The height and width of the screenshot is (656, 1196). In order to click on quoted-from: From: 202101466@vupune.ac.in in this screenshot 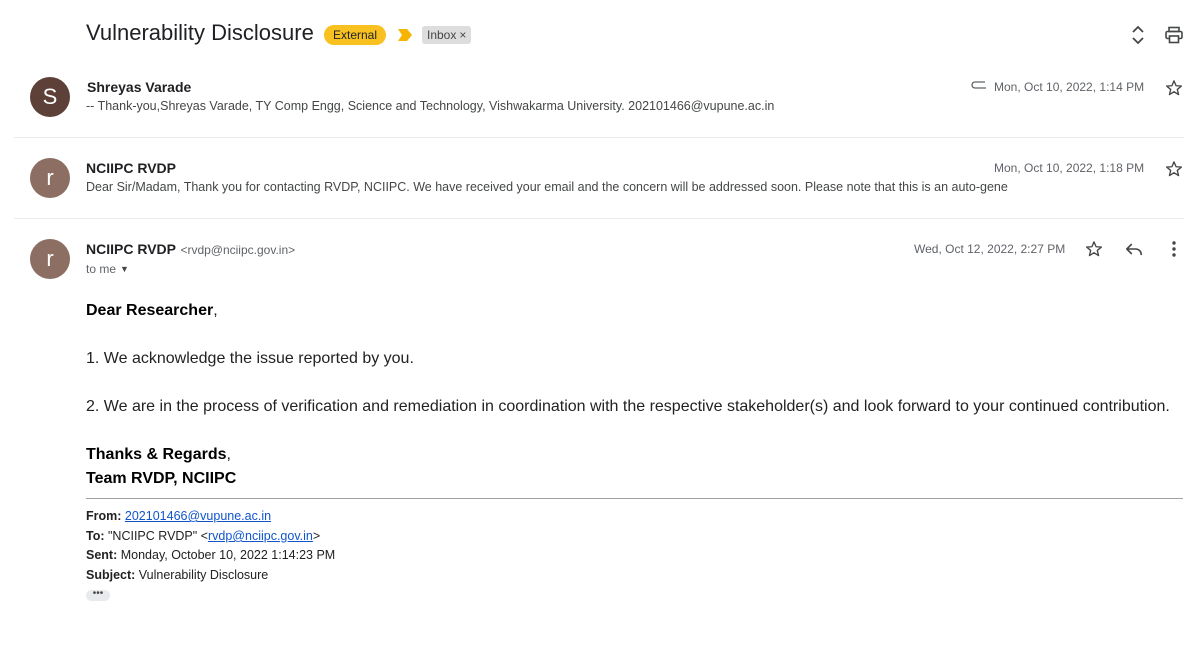, I will do `click(178, 516)`.